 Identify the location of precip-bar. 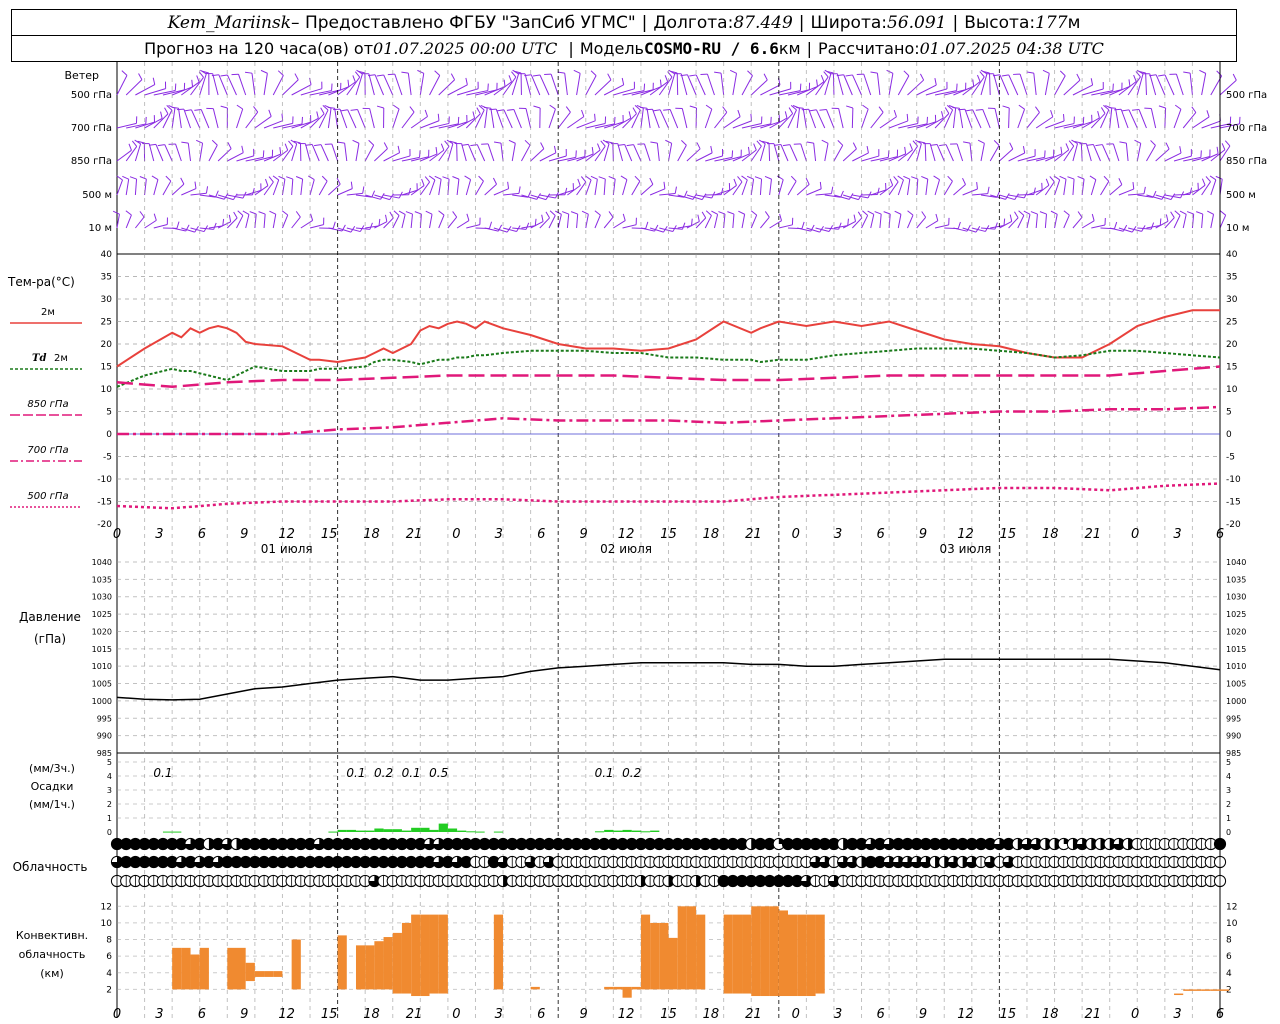
(627, 830).